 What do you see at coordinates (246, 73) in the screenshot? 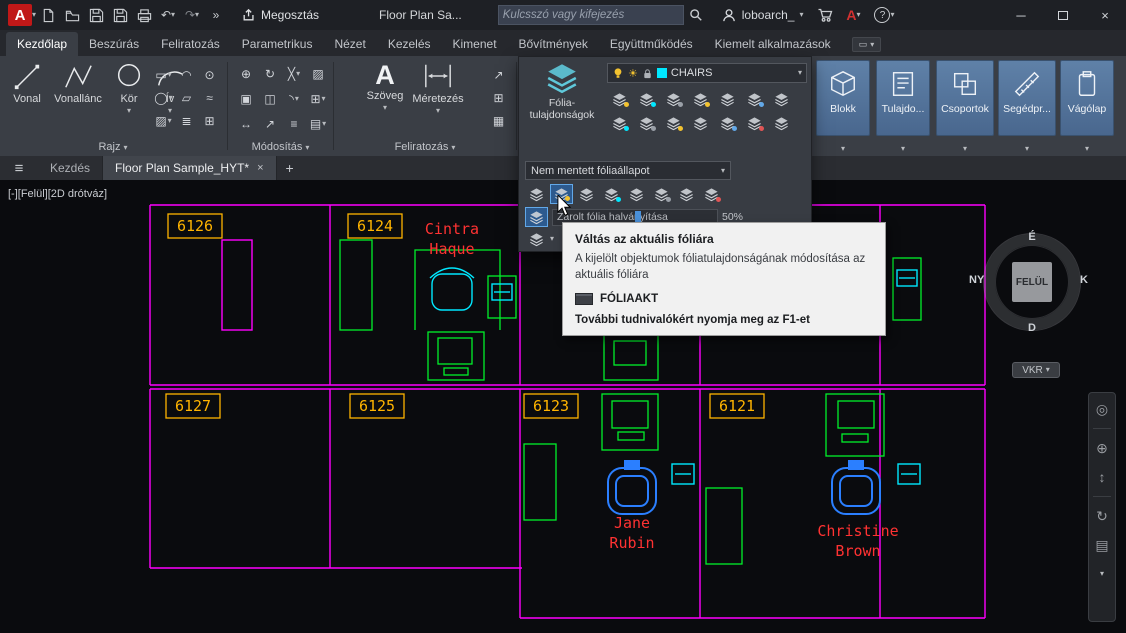
I see `move-tool-icon: ⊕` at bounding box center [246, 73].